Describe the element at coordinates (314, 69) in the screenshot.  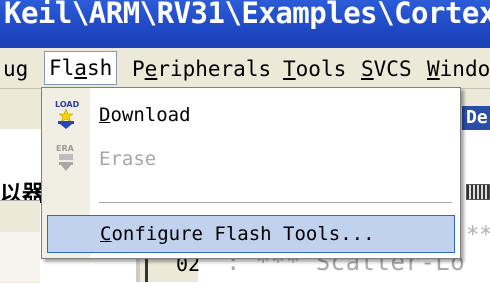
I see `menu-tools: Tools` at that location.